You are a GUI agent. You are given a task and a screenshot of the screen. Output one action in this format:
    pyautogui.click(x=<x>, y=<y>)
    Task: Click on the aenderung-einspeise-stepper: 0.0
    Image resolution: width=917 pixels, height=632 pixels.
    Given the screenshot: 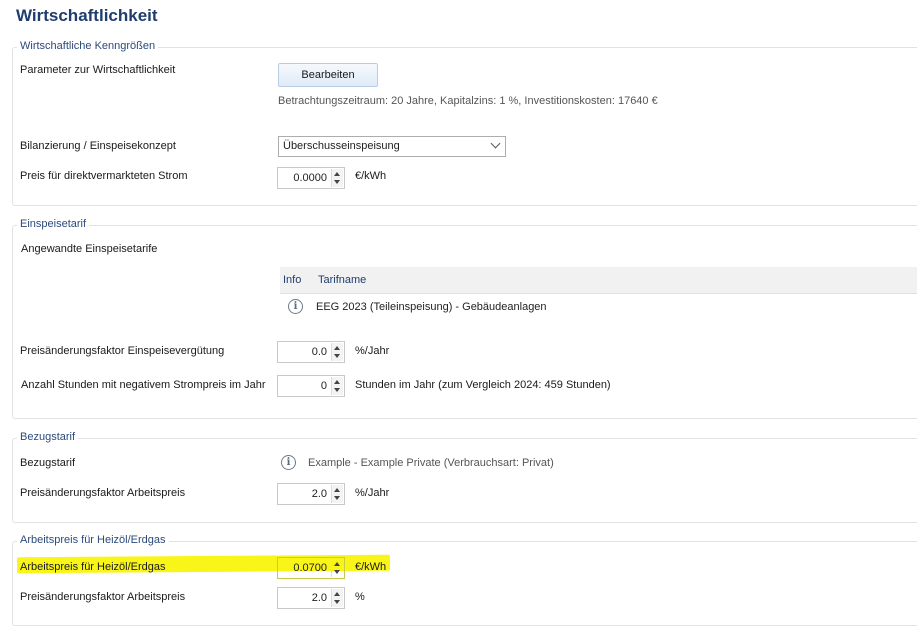 What is the action you would take?
    pyautogui.click(x=311, y=352)
    